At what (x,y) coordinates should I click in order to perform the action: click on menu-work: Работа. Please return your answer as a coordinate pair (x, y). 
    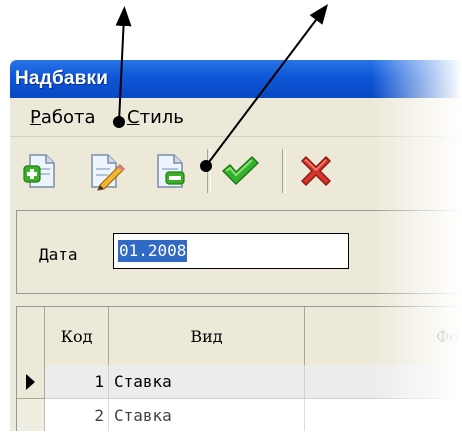
    Looking at the image, I should click on (63, 117).